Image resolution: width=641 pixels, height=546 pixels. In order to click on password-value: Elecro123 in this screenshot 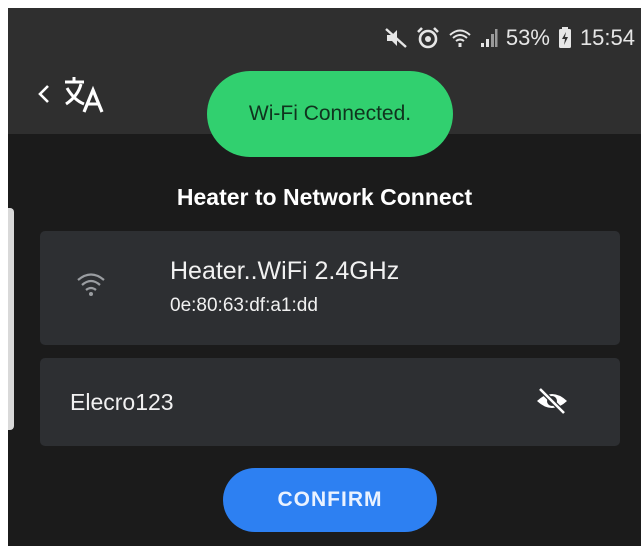, I will do `click(122, 402)`.